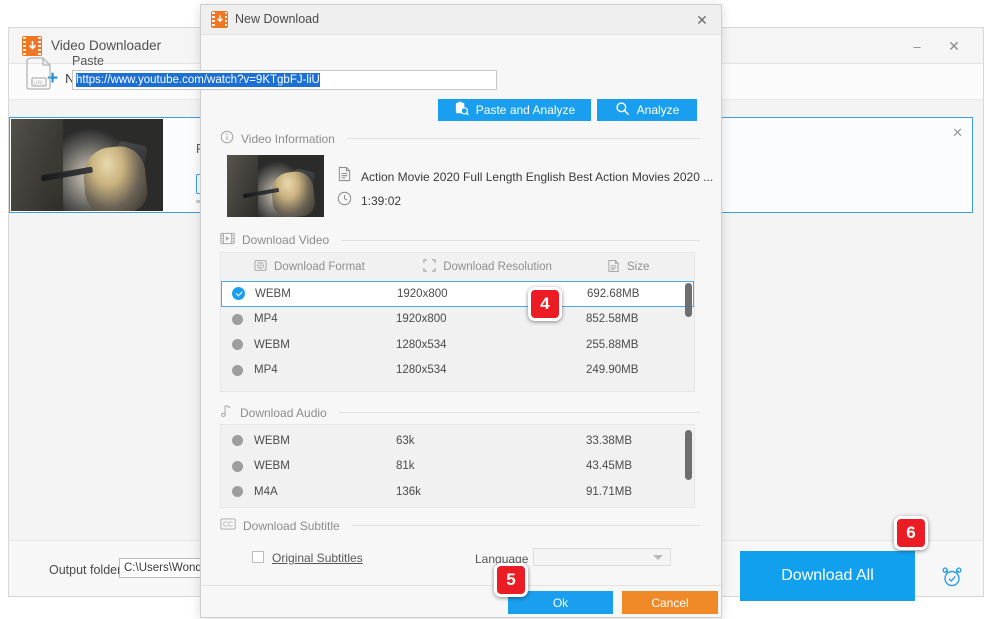 The width and height of the screenshot is (1000, 619). Describe the element at coordinates (957, 133) in the screenshot. I see `task-close-button: ✕` at that location.